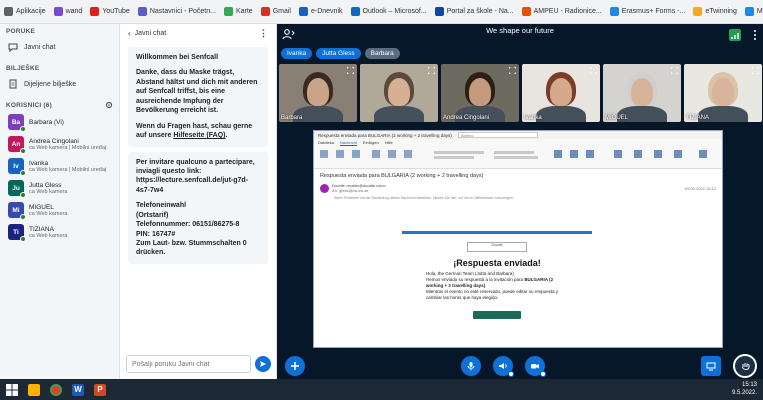  Describe the element at coordinates (110, 11) in the screenshot. I see `bookmark-item: YouTube` at that location.